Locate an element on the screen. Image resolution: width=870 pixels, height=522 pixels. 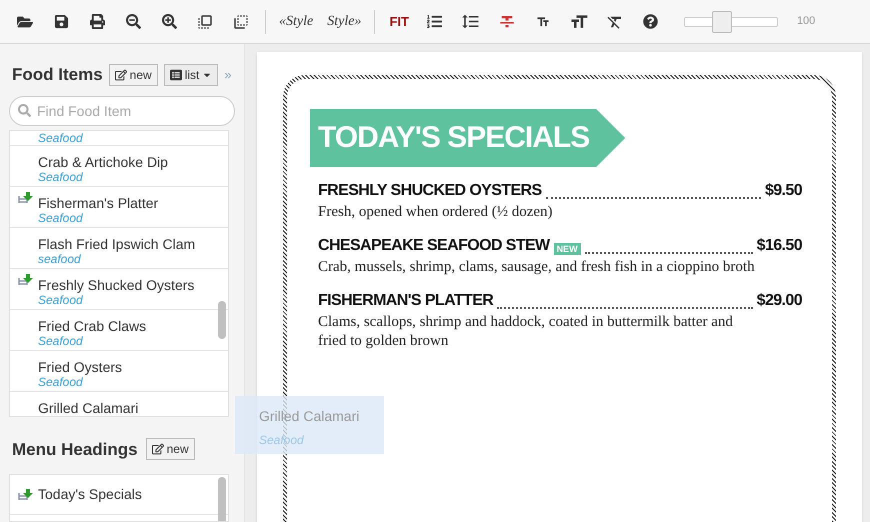
dish-price: $16.50 is located at coordinates (779, 246).